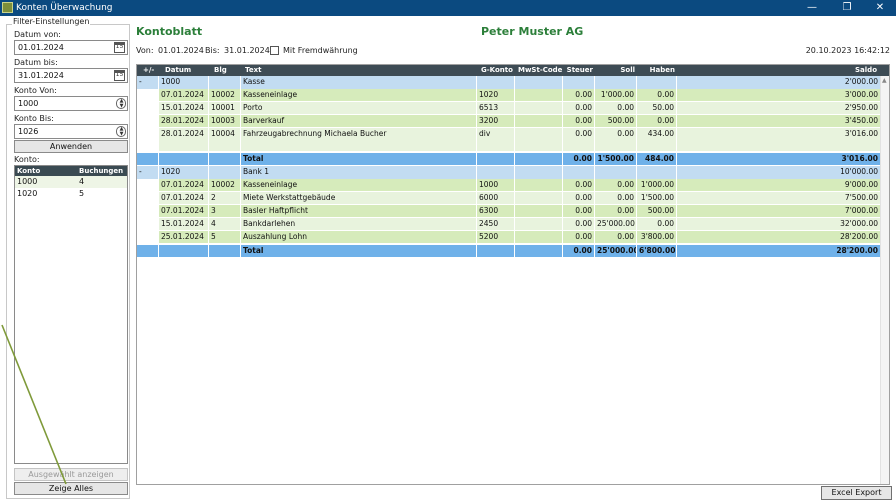 The image size is (896, 501). What do you see at coordinates (496, 251) in the screenshot?
I see `cell-gkonto` at bounding box center [496, 251].